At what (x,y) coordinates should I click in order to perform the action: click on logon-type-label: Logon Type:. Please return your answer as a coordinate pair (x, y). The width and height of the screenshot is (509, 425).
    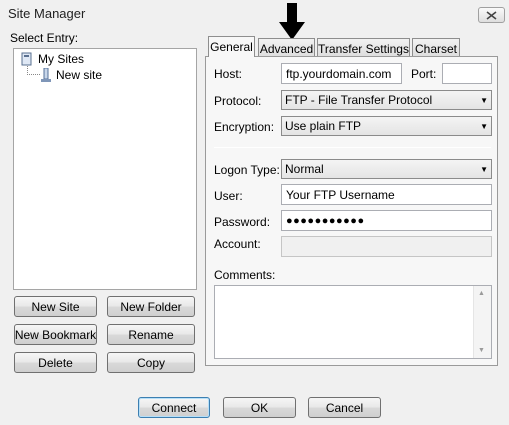
    Looking at the image, I should click on (247, 170).